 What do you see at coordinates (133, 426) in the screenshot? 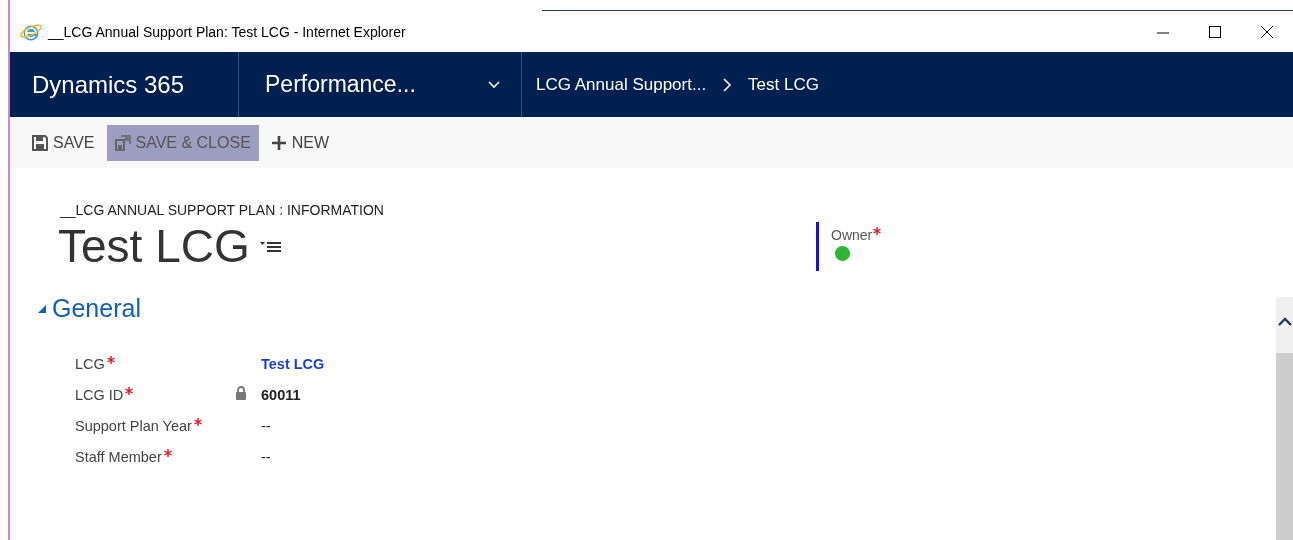
I see `field-label: Support Plan Year` at bounding box center [133, 426].